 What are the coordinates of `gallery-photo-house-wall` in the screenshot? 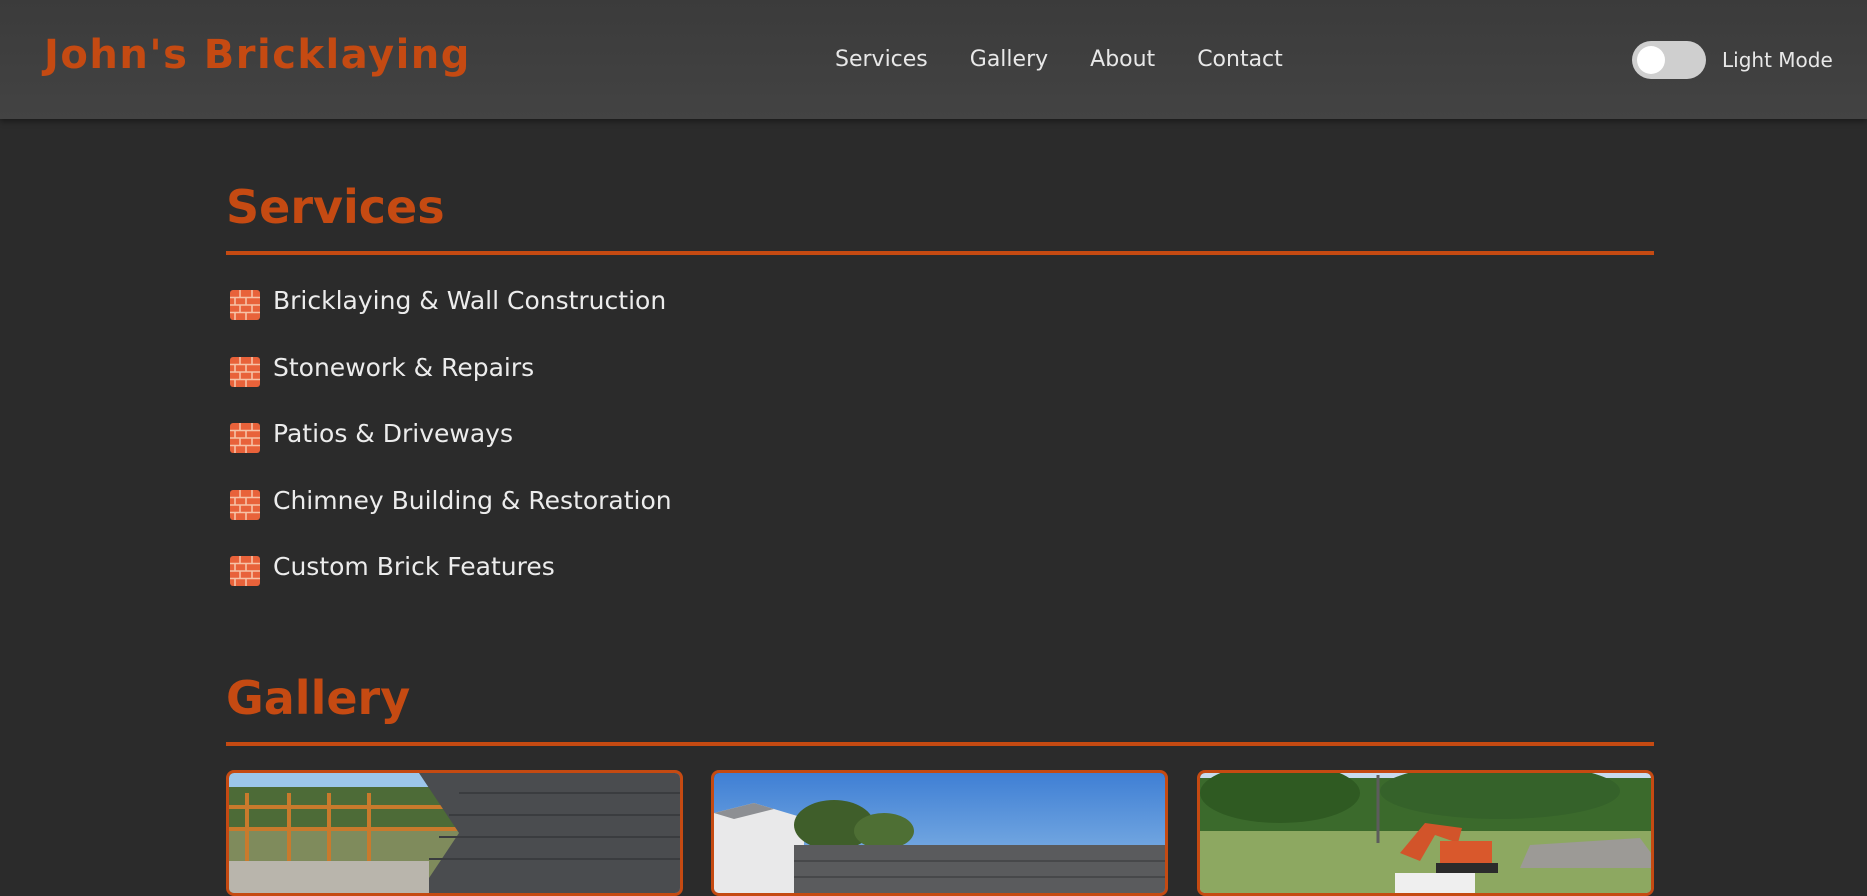 It's located at (939, 833).